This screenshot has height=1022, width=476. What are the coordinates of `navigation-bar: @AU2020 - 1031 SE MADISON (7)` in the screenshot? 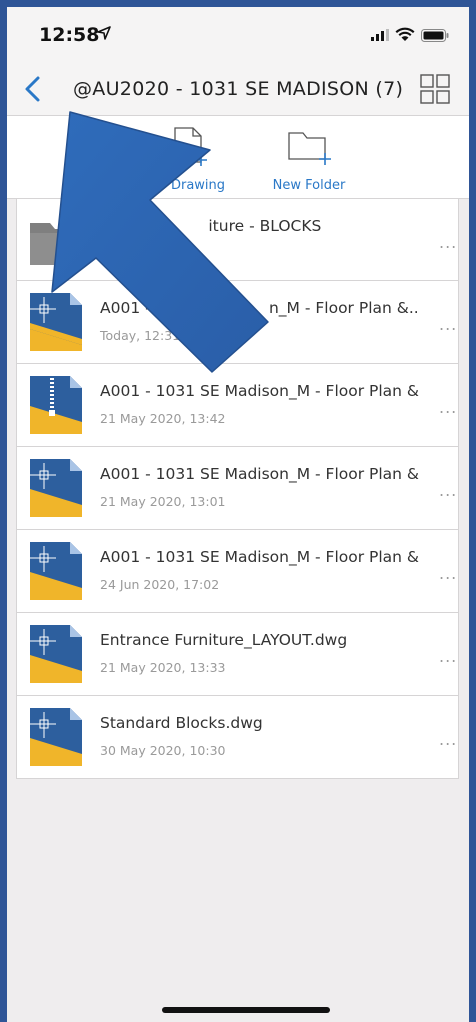 It's located at (238, 89).